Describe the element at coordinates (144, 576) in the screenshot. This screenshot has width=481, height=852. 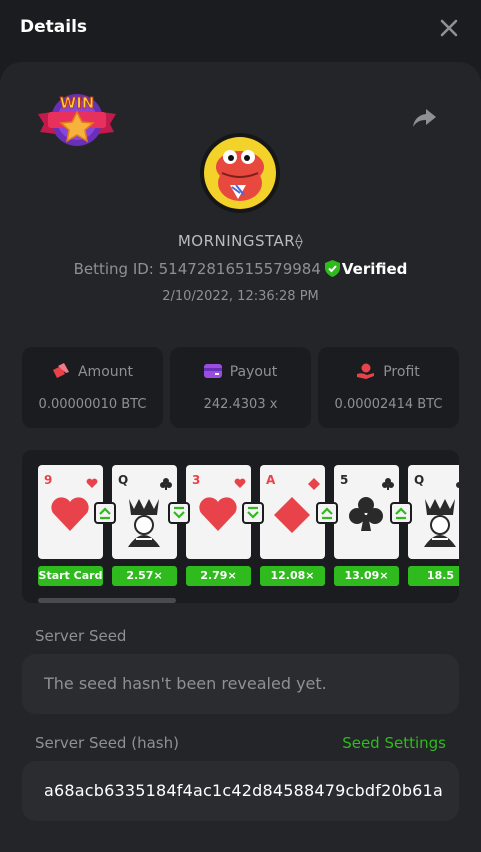
I see `card-multiplier: 2.57×` at that location.